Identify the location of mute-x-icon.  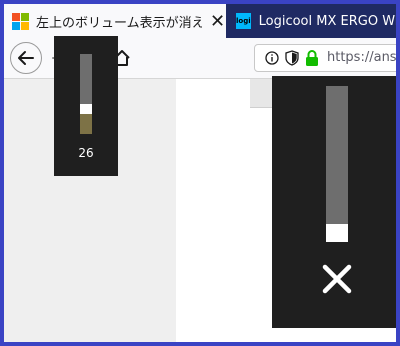
(337, 279).